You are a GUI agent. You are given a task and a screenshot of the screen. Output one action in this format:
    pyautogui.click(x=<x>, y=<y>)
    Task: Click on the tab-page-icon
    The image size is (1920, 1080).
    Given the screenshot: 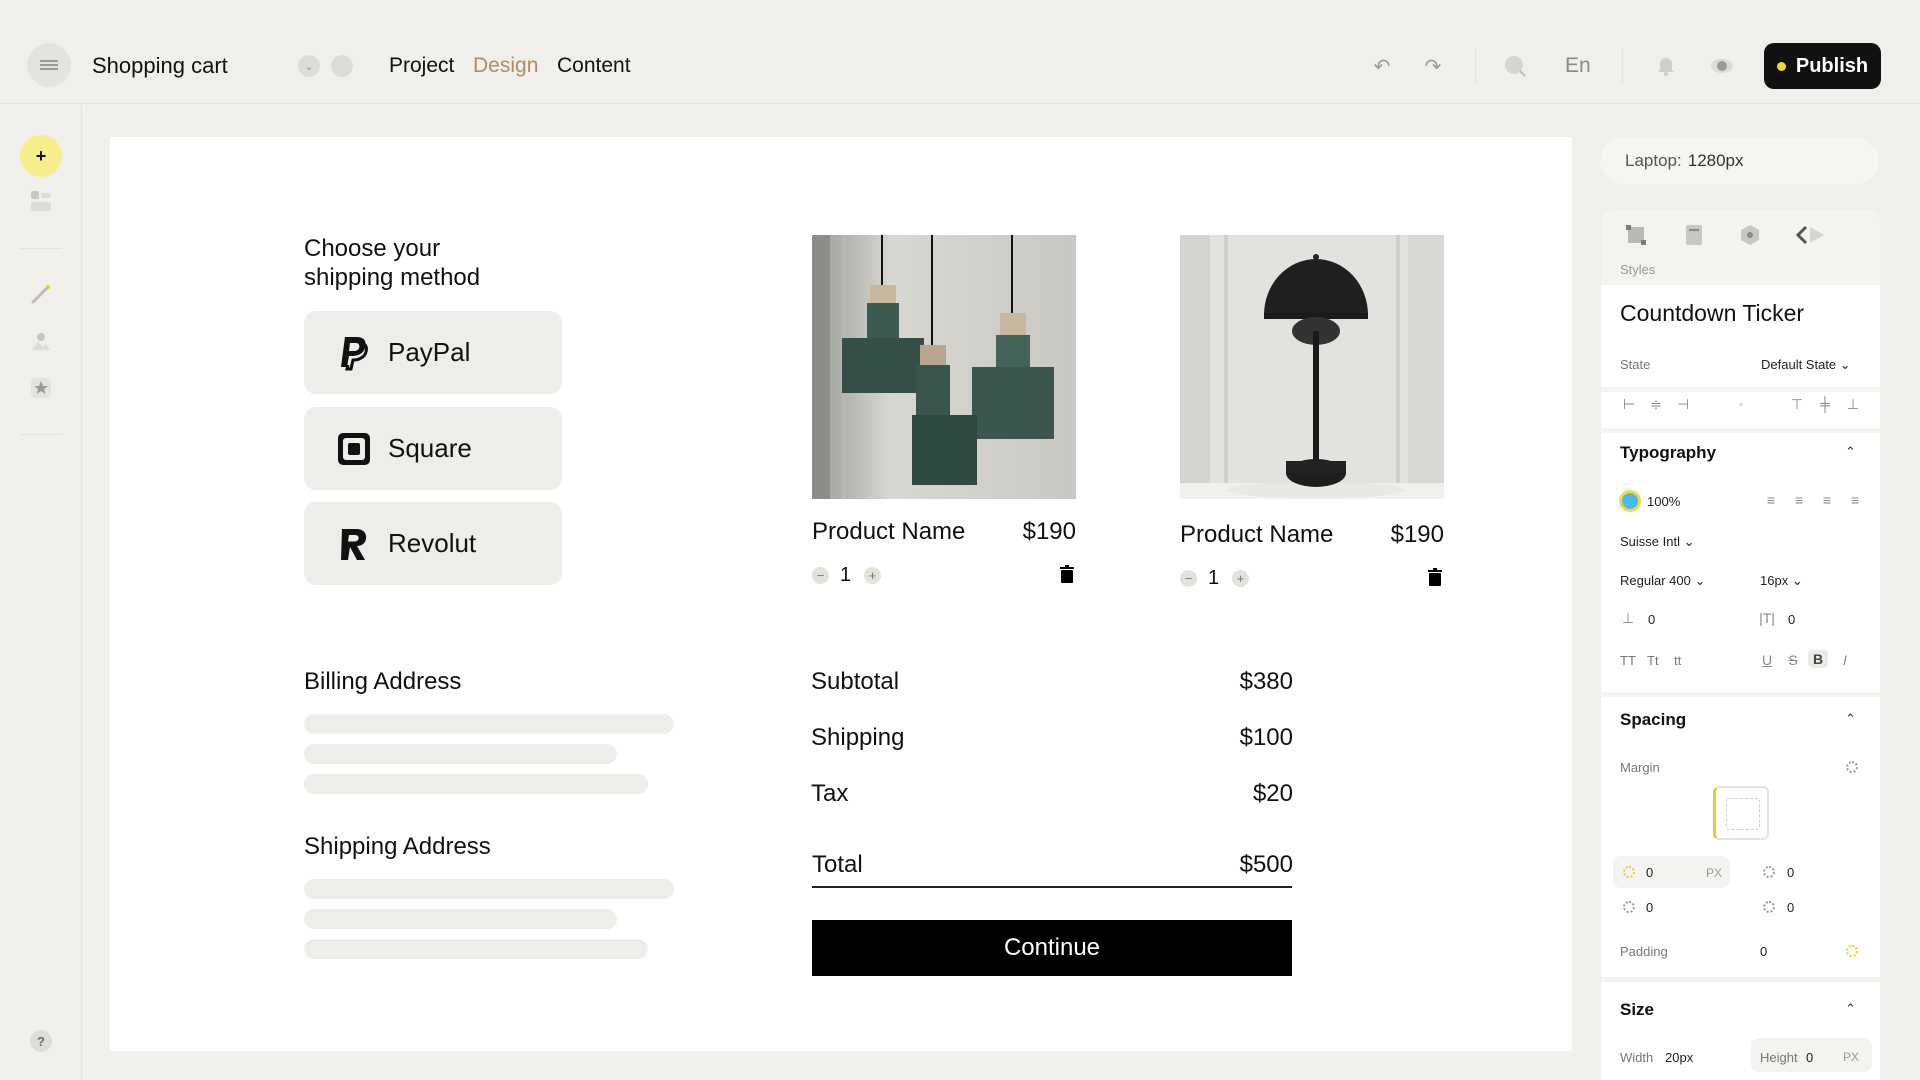 What is the action you would take?
    pyautogui.click(x=1694, y=235)
    